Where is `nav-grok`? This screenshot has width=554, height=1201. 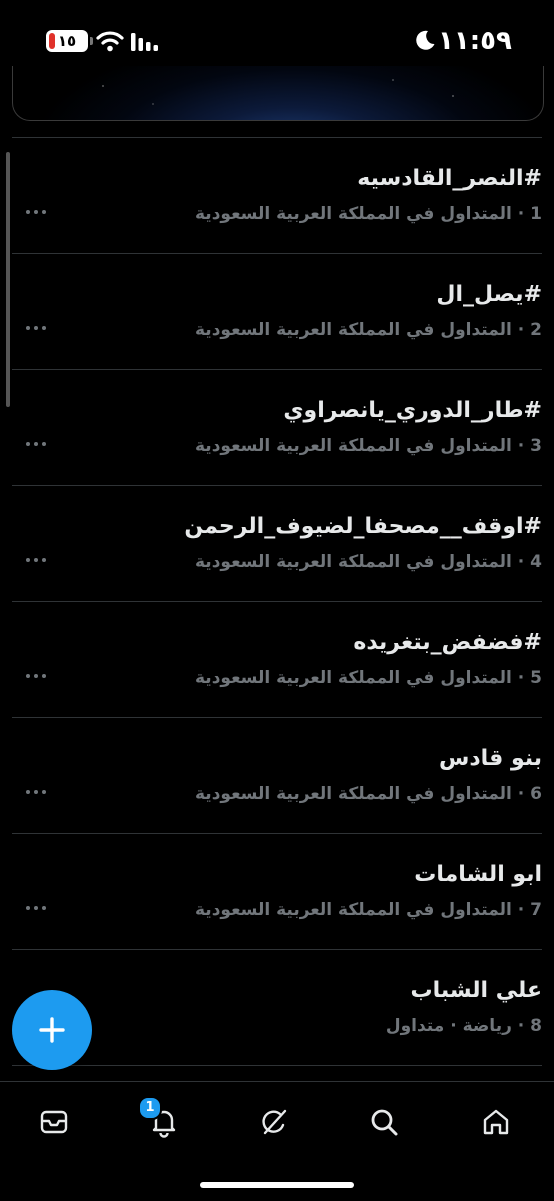 nav-grok is located at coordinates (274, 1122).